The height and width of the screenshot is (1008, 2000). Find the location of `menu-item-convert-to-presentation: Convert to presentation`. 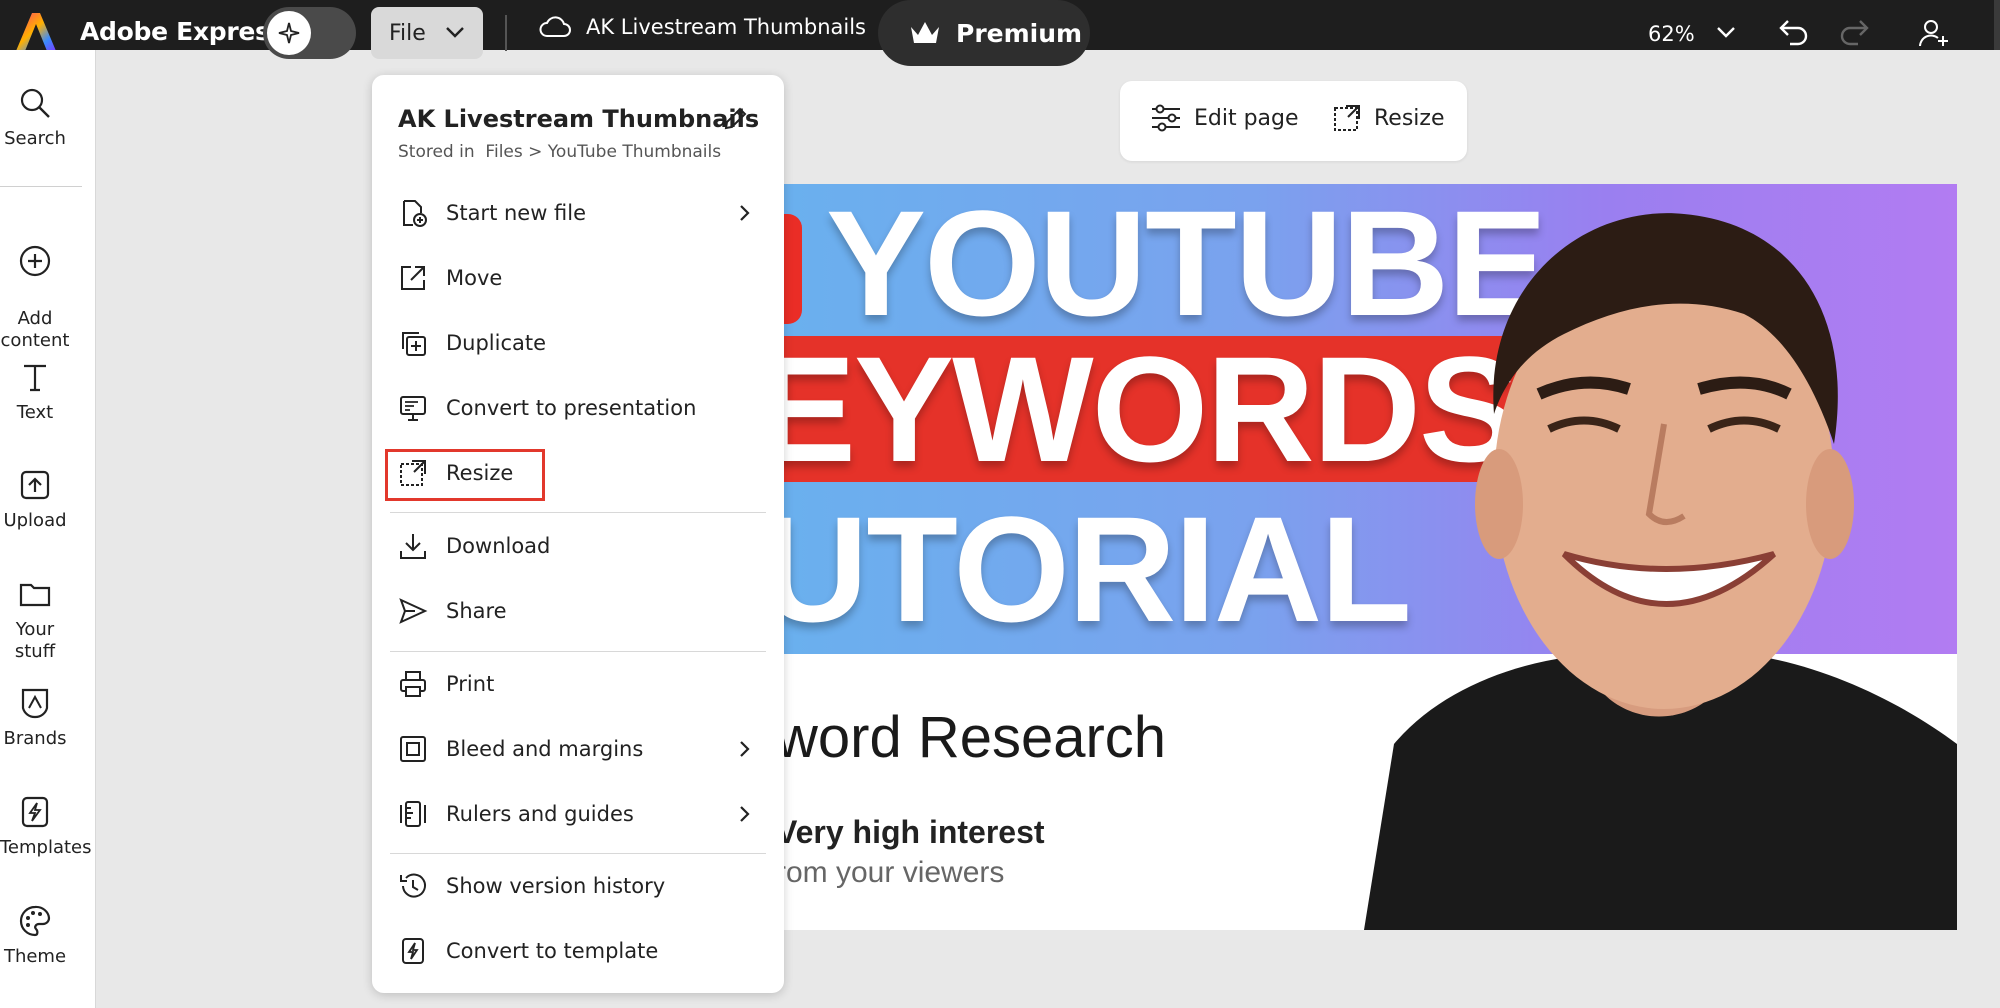

menu-item-convert-to-presentation: Convert to presentation is located at coordinates (578, 408).